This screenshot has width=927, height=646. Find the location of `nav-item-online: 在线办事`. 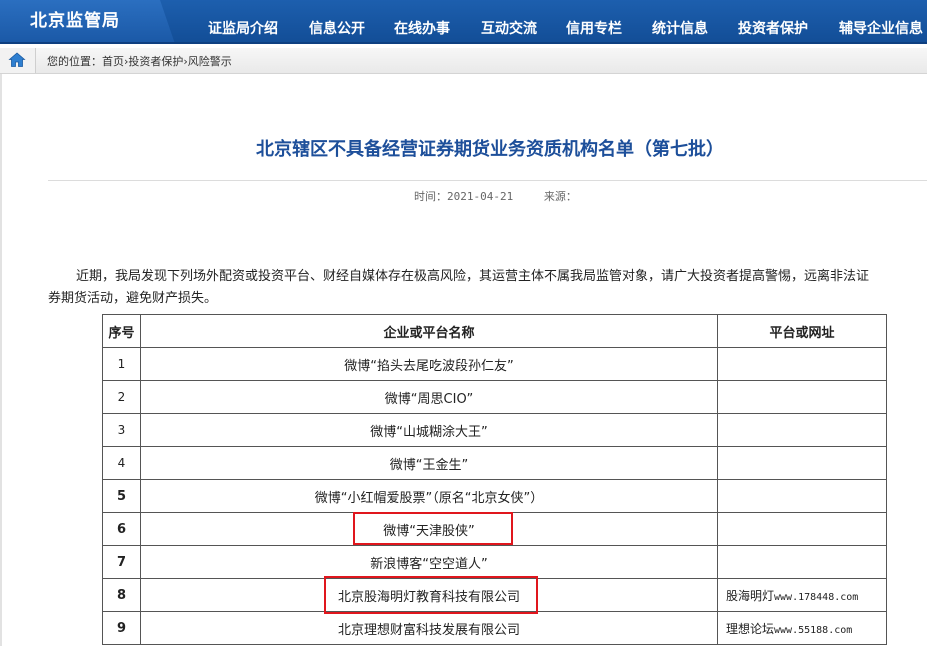

nav-item-online: 在线办事 is located at coordinates (422, 28).